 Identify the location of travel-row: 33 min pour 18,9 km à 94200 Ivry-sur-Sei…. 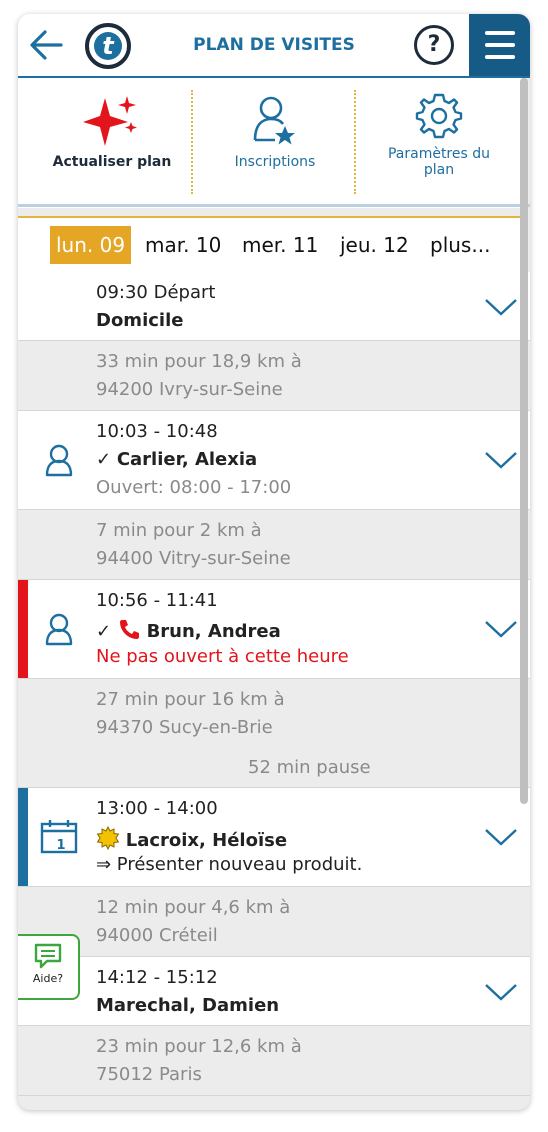
(274, 376).